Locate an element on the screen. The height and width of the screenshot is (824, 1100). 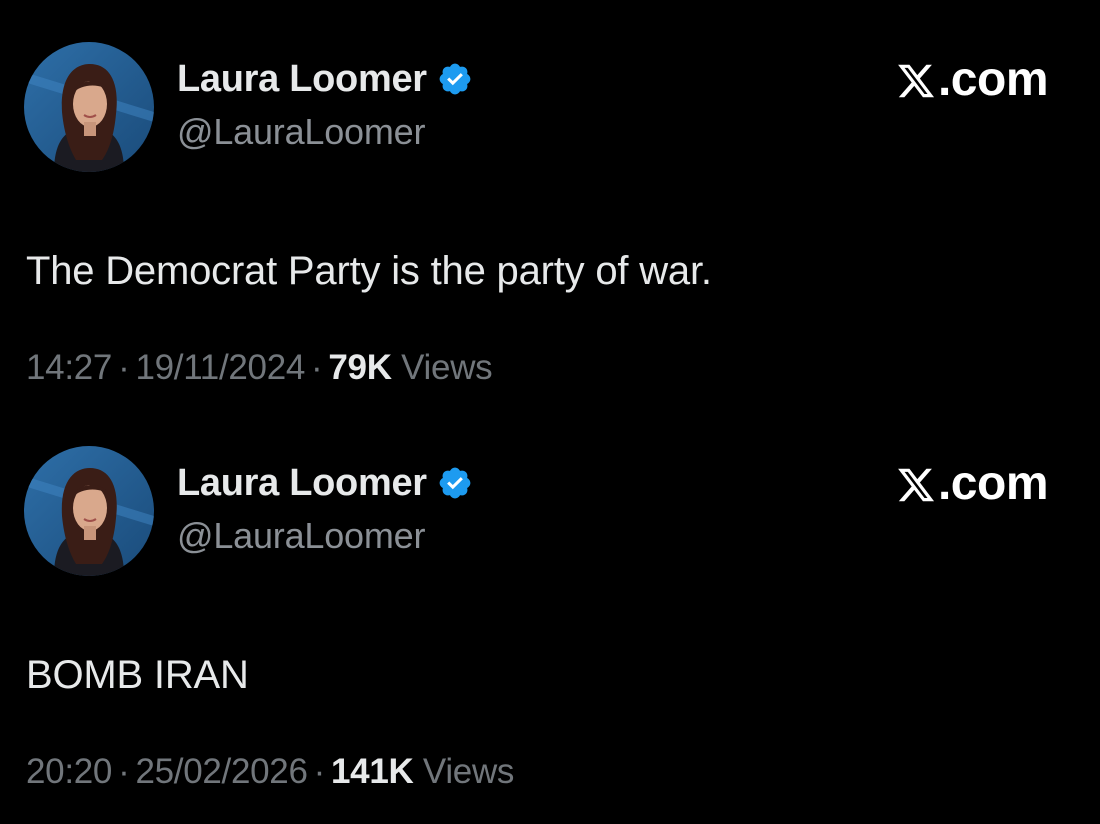
views-count: 141K is located at coordinates (372, 771).